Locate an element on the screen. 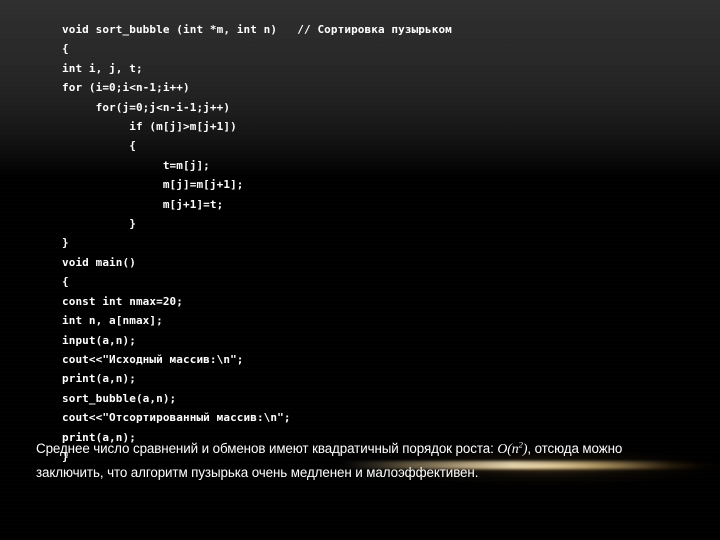  big-o-open: O( is located at coordinates (504, 448).